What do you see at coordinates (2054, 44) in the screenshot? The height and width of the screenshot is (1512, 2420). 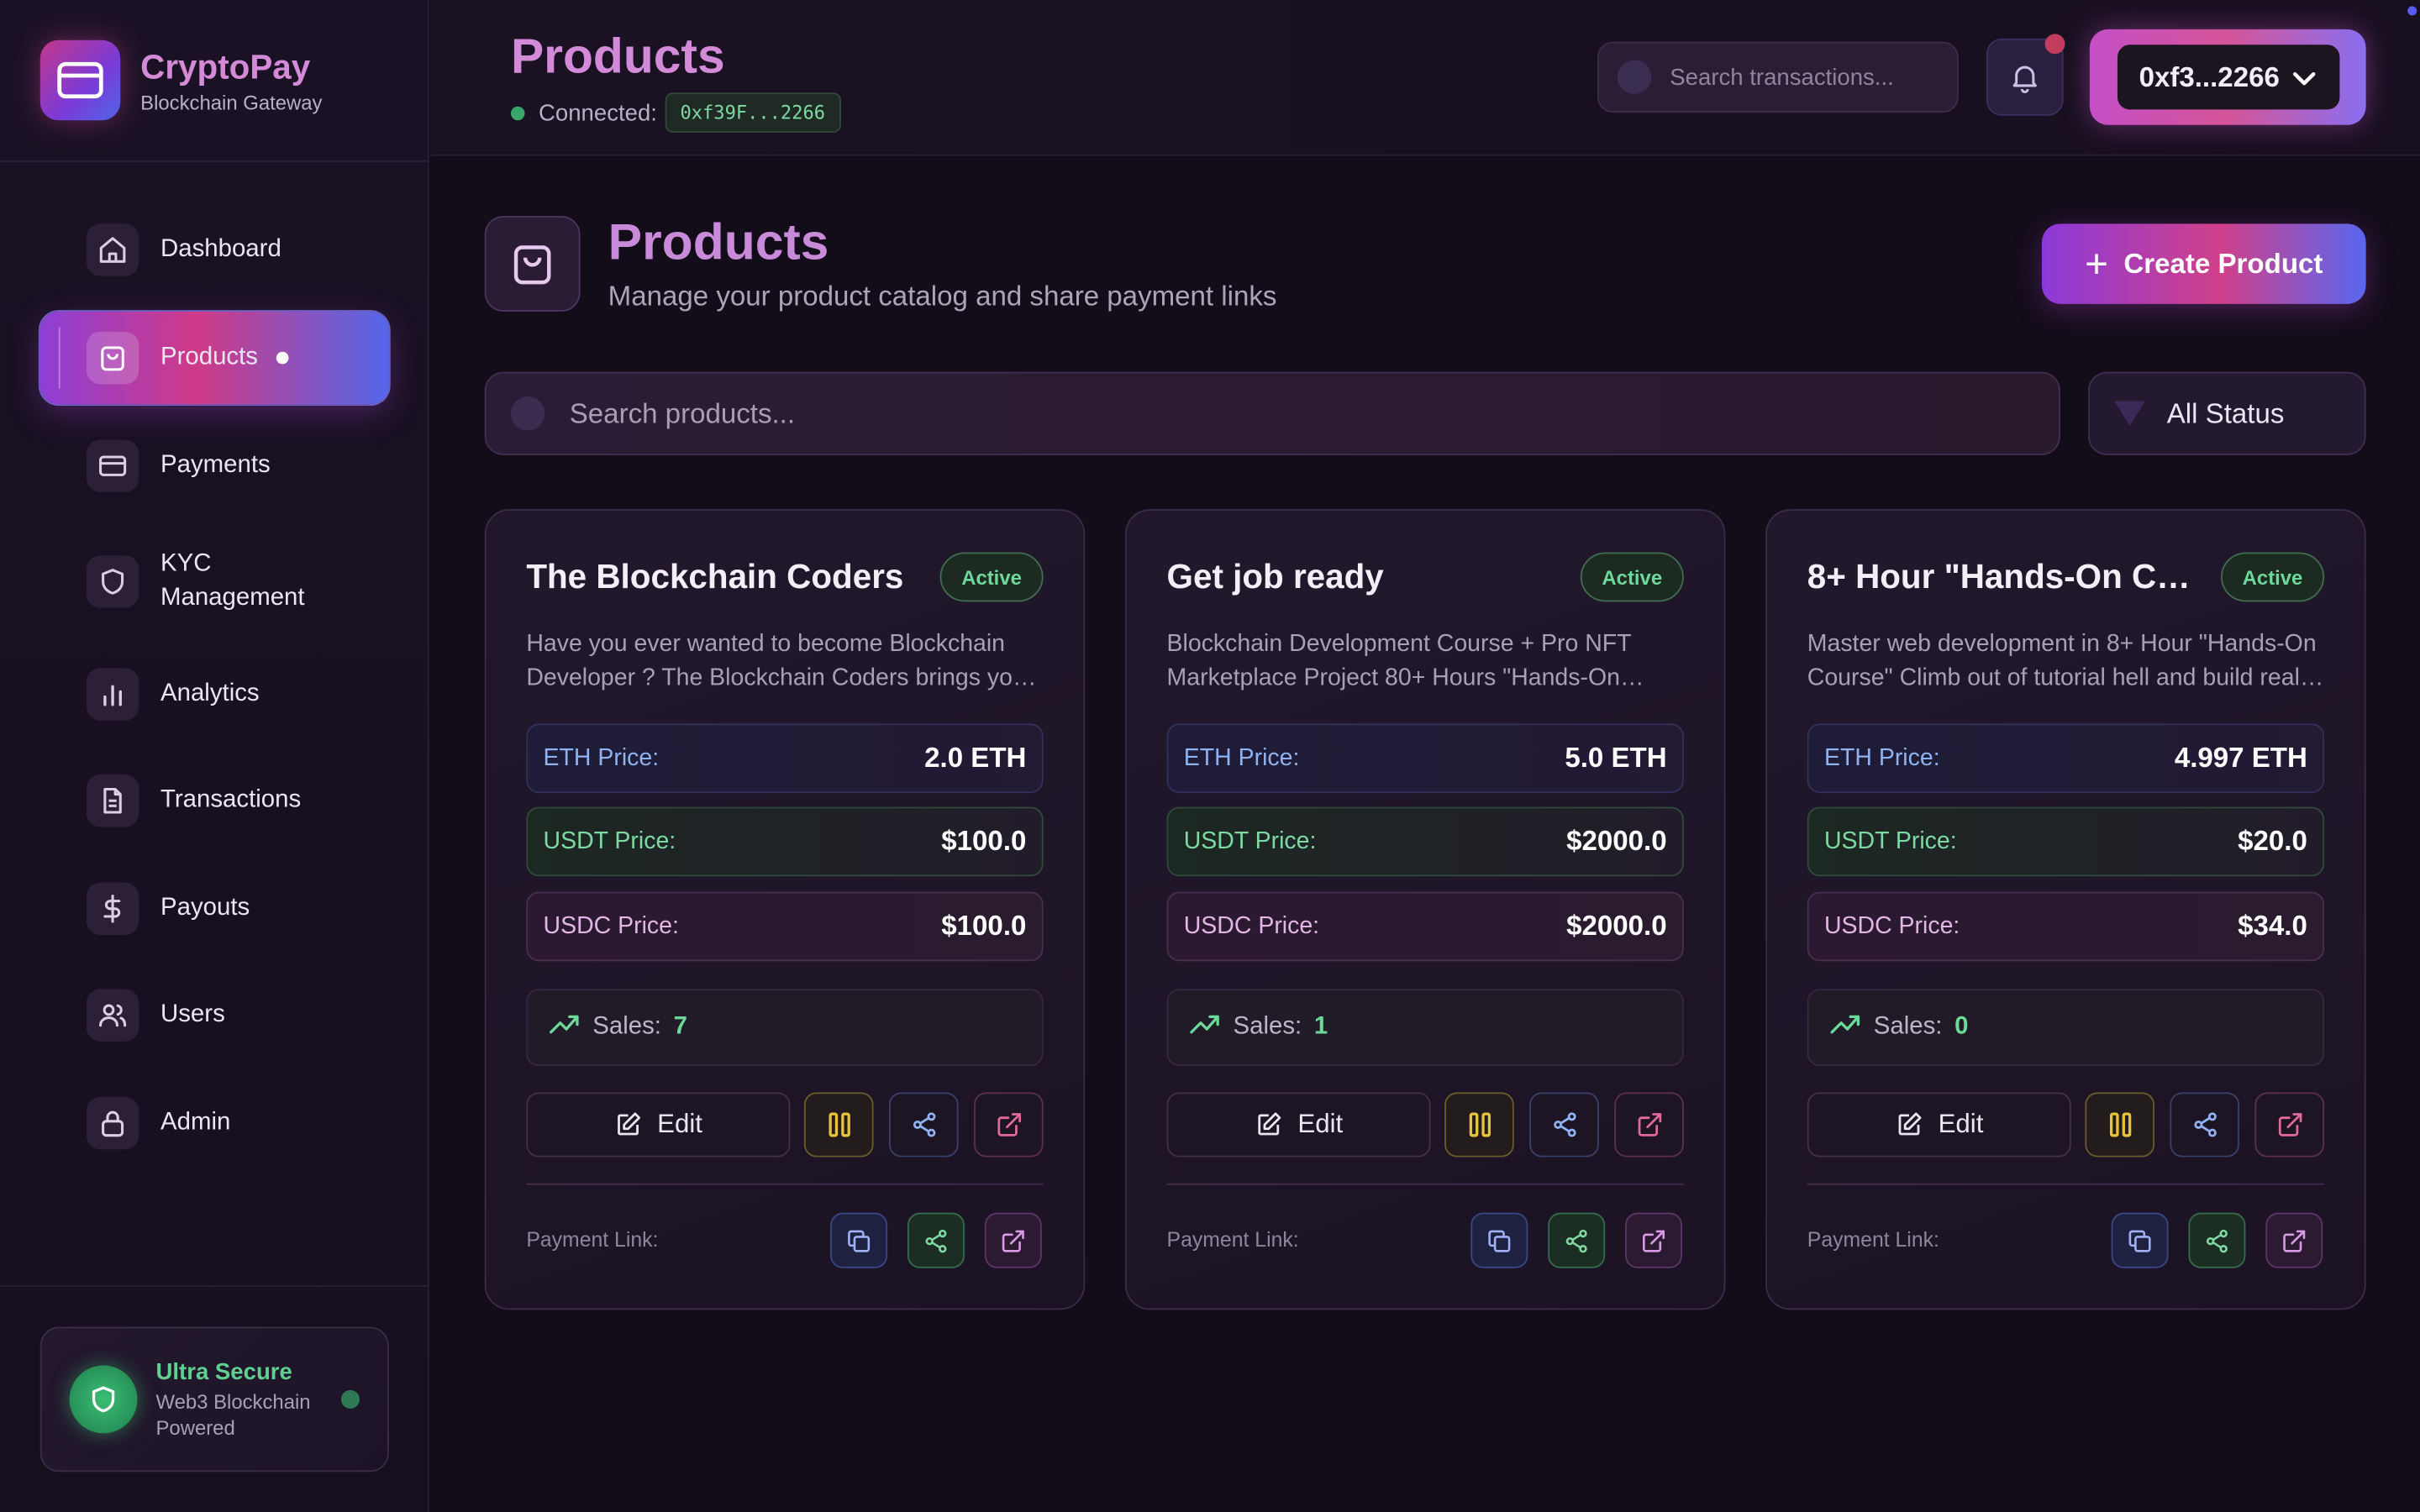 I see `notification-badge` at bounding box center [2054, 44].